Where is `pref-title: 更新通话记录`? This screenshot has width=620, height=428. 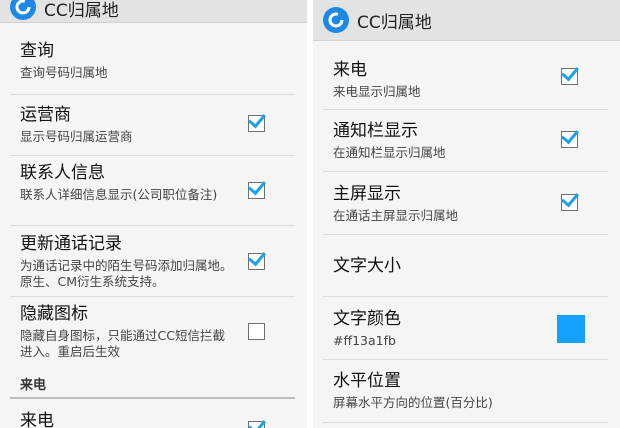 pref-title: 更新通话记录 is located at coordinates (71, 244).